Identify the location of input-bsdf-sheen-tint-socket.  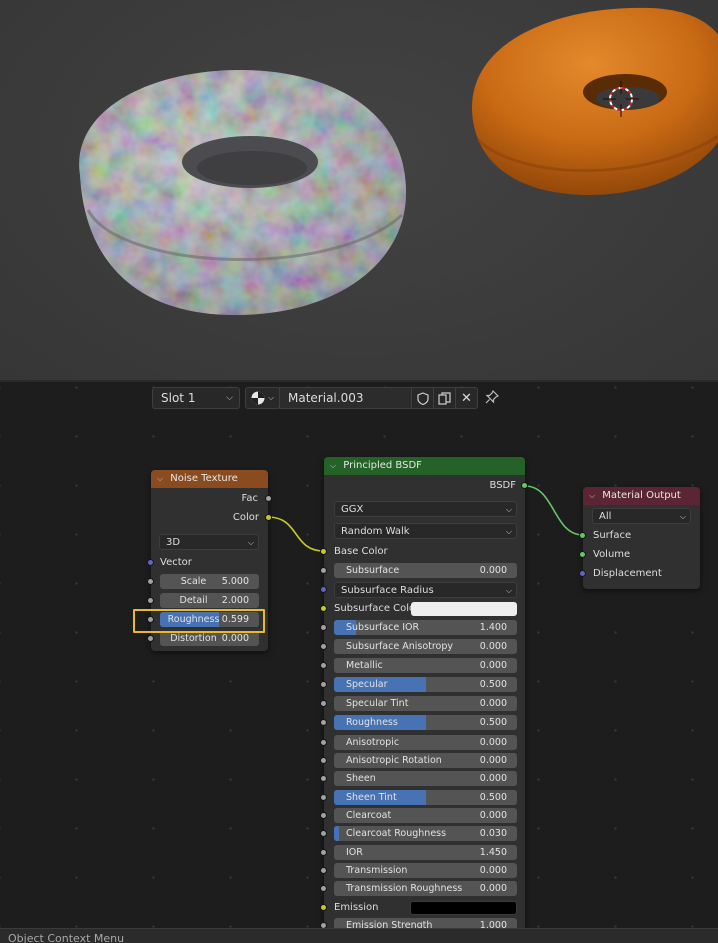
(323, 797).